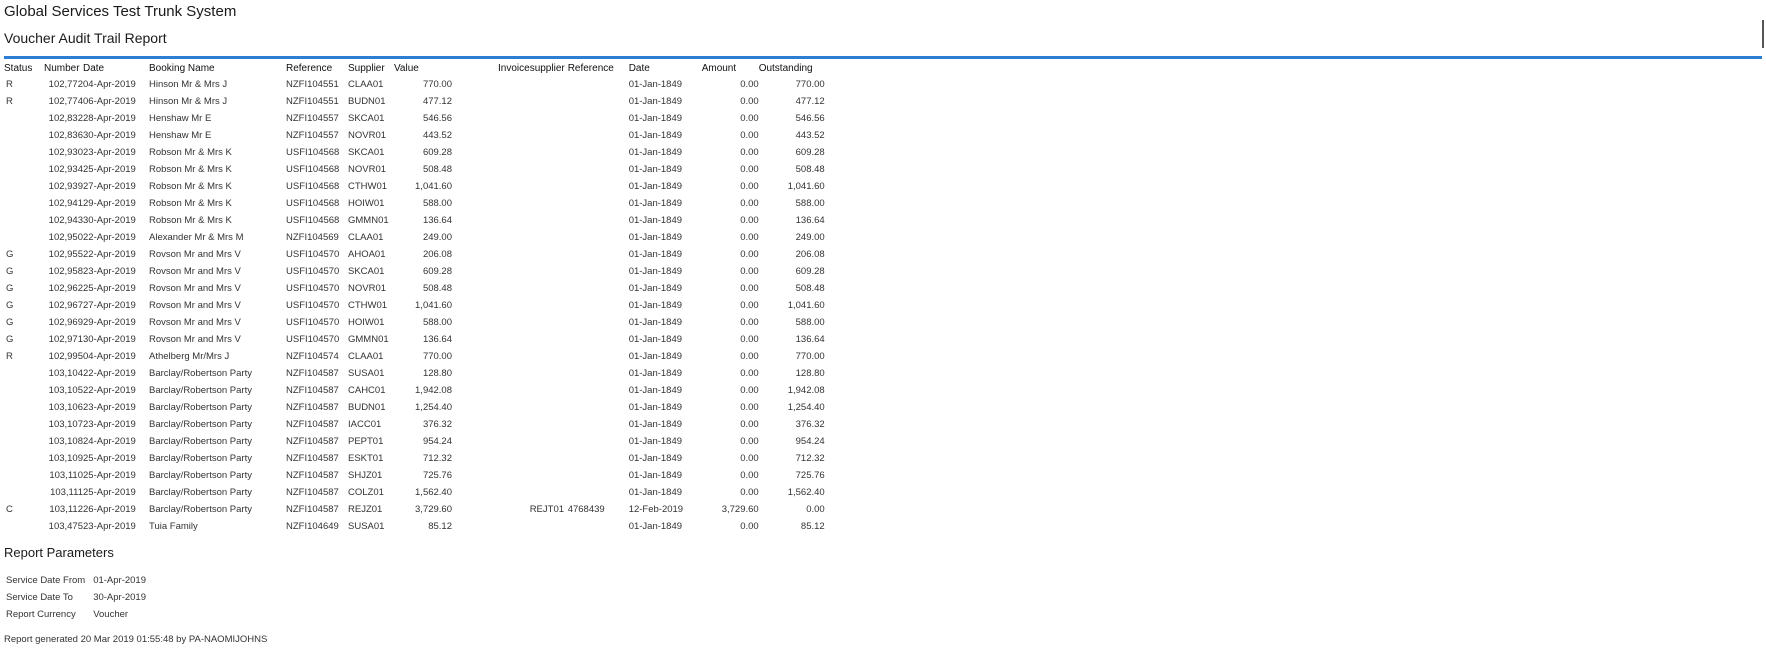 The width and height of the screenshot is (1766, 655). I want to click on cell-outstanding: 546.56, so click(810, 118).